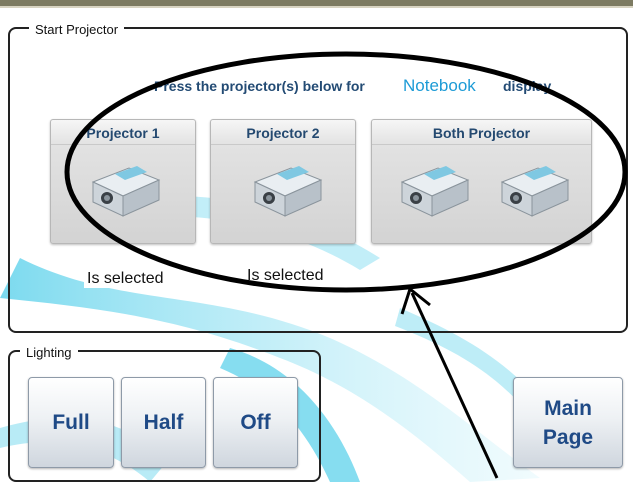 Image resolution: width=633 pixels, height=482 pixels. What do you see at coordinates (439, 85) in the screenshot?
I see `instruction-source: Notebook` at bounding box center [439, 85].